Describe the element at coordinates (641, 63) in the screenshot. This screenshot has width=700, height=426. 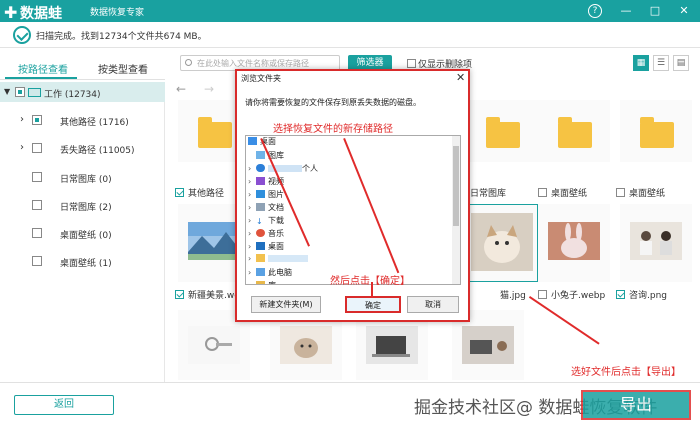
I see `grid-view-icon: ▦` at that location.